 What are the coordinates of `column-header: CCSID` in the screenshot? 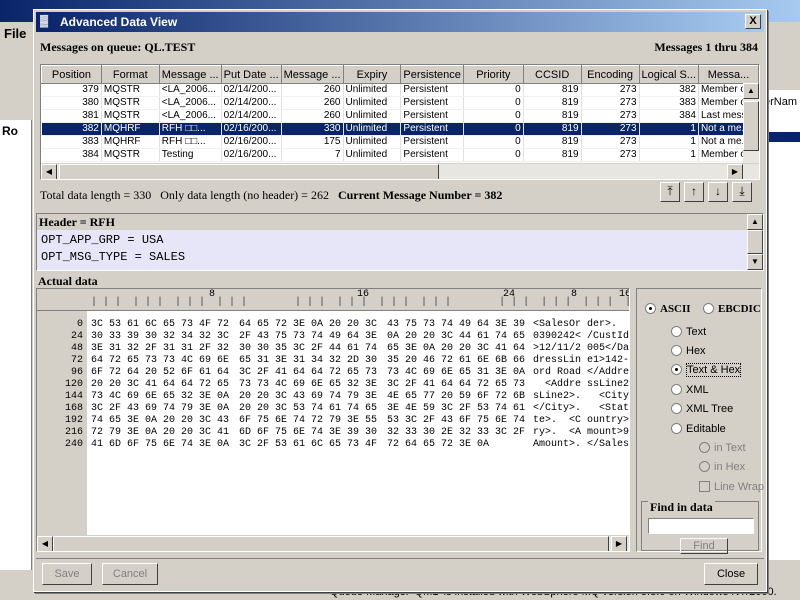 It's located at (552, 74).